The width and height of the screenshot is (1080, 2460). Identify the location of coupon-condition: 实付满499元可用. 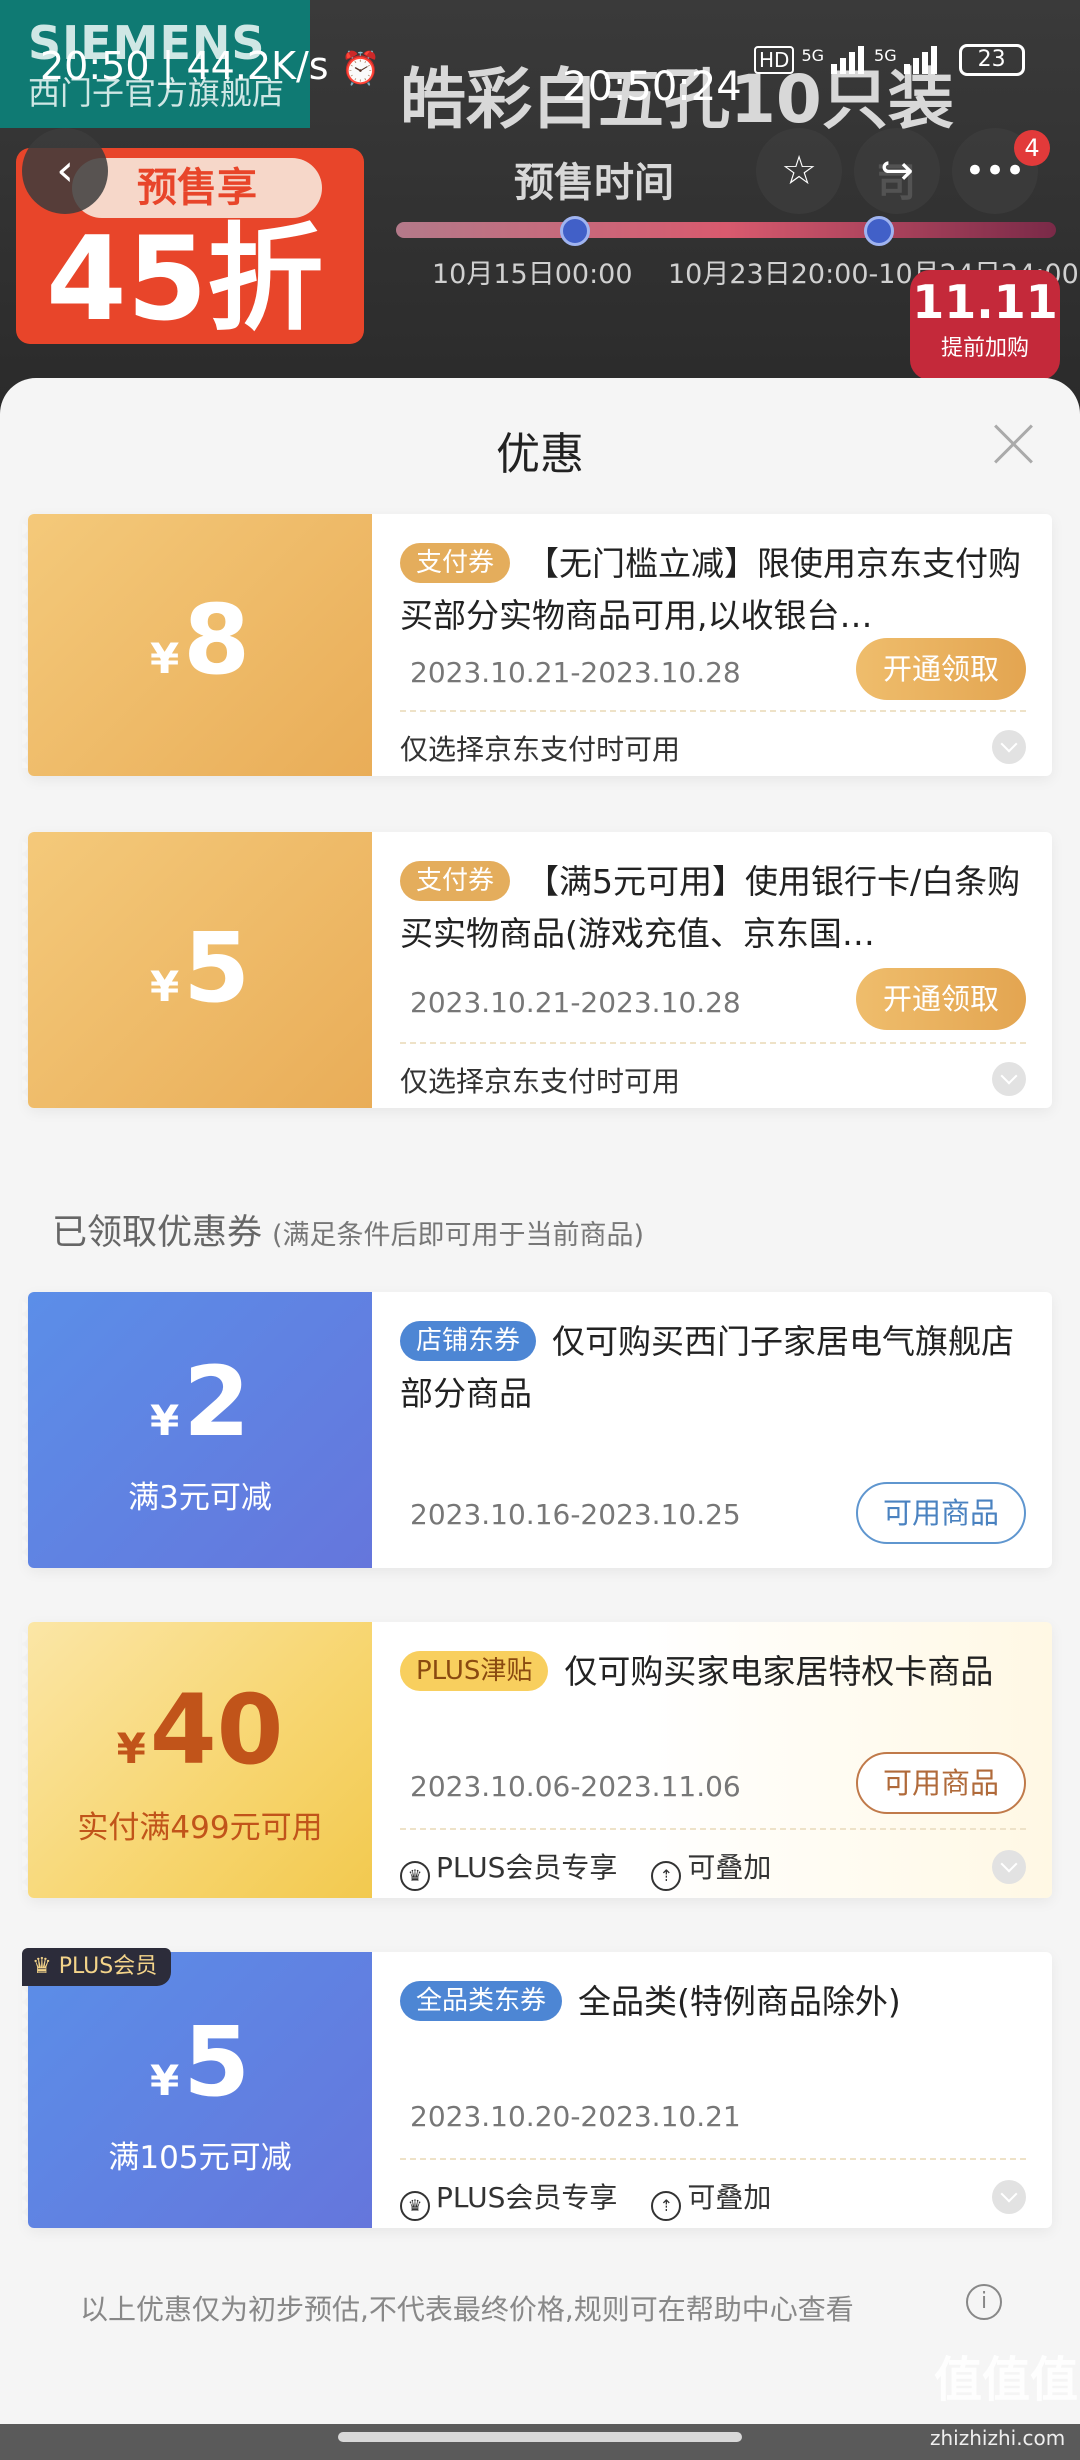
(200, 1828).